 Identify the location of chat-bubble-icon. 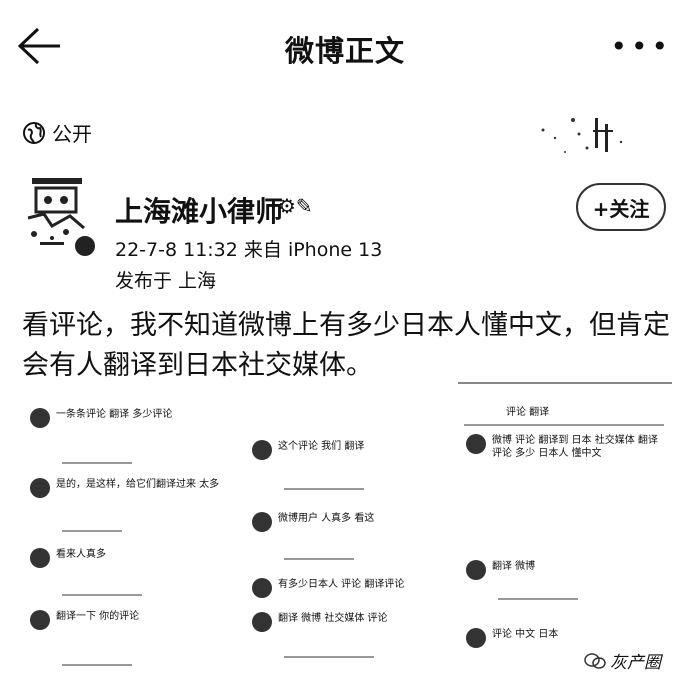
(595, 660).